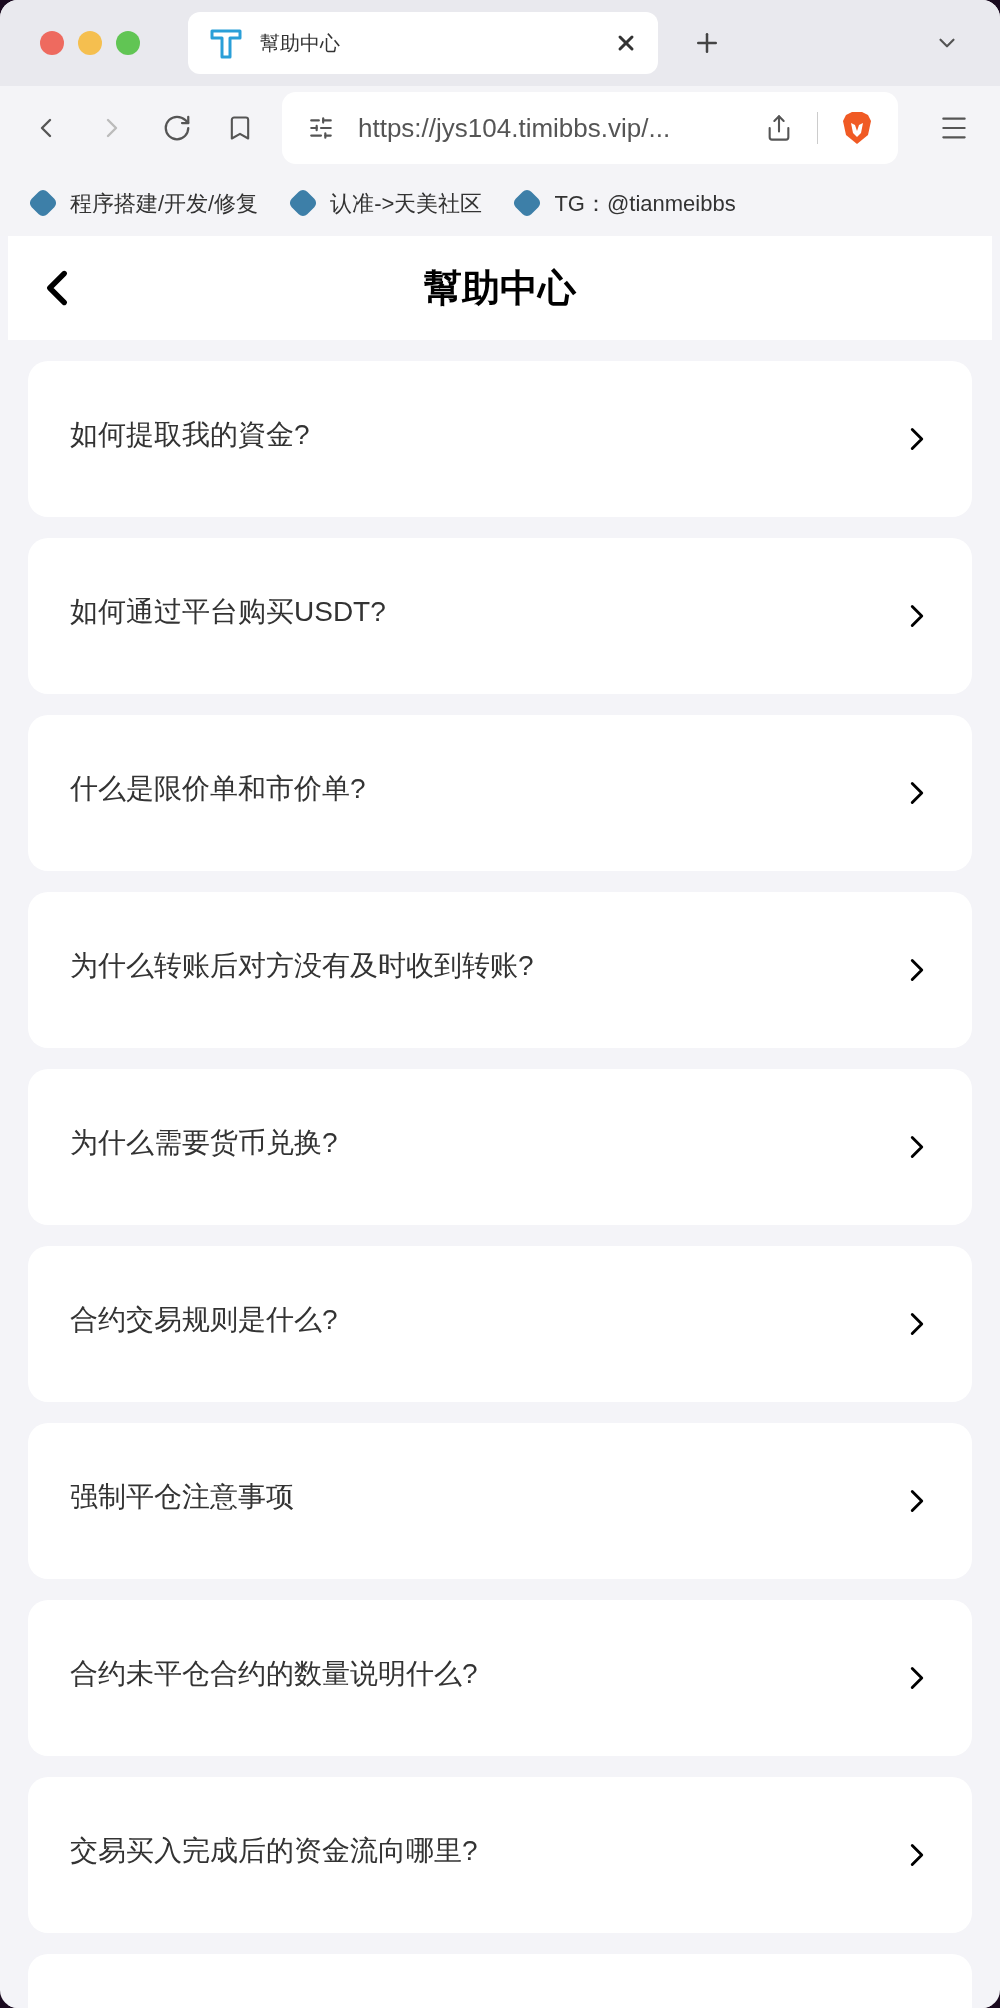 Image resolution: width=1000 pixels, height=2008 pixels. I want to click on page-title: 幫助中心, so click(500, 288).